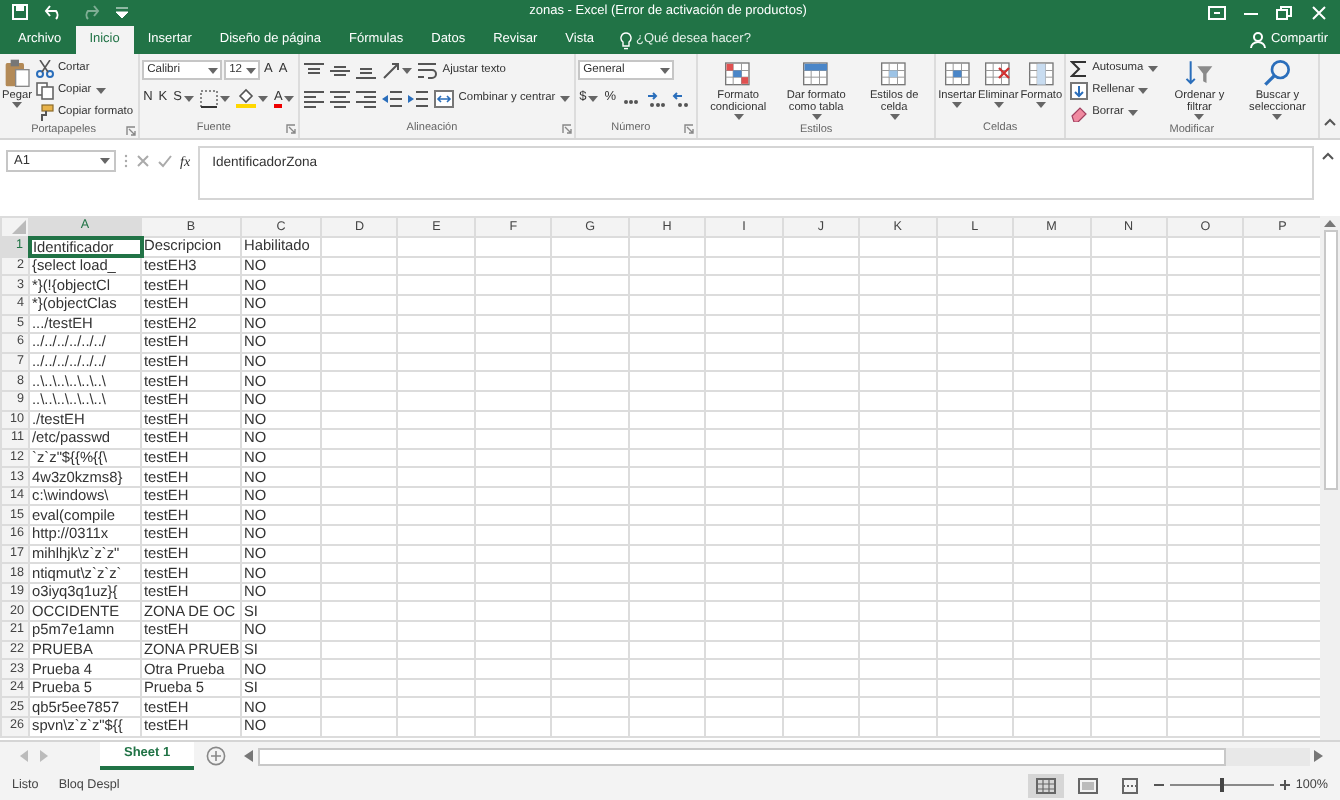 Image resolution: width=1340 pixels, height=800 pixels. What do you see at coordinates (428, 70) in the screenshot?
I see `wrap-text-icon` at bounding box center [428, 70].